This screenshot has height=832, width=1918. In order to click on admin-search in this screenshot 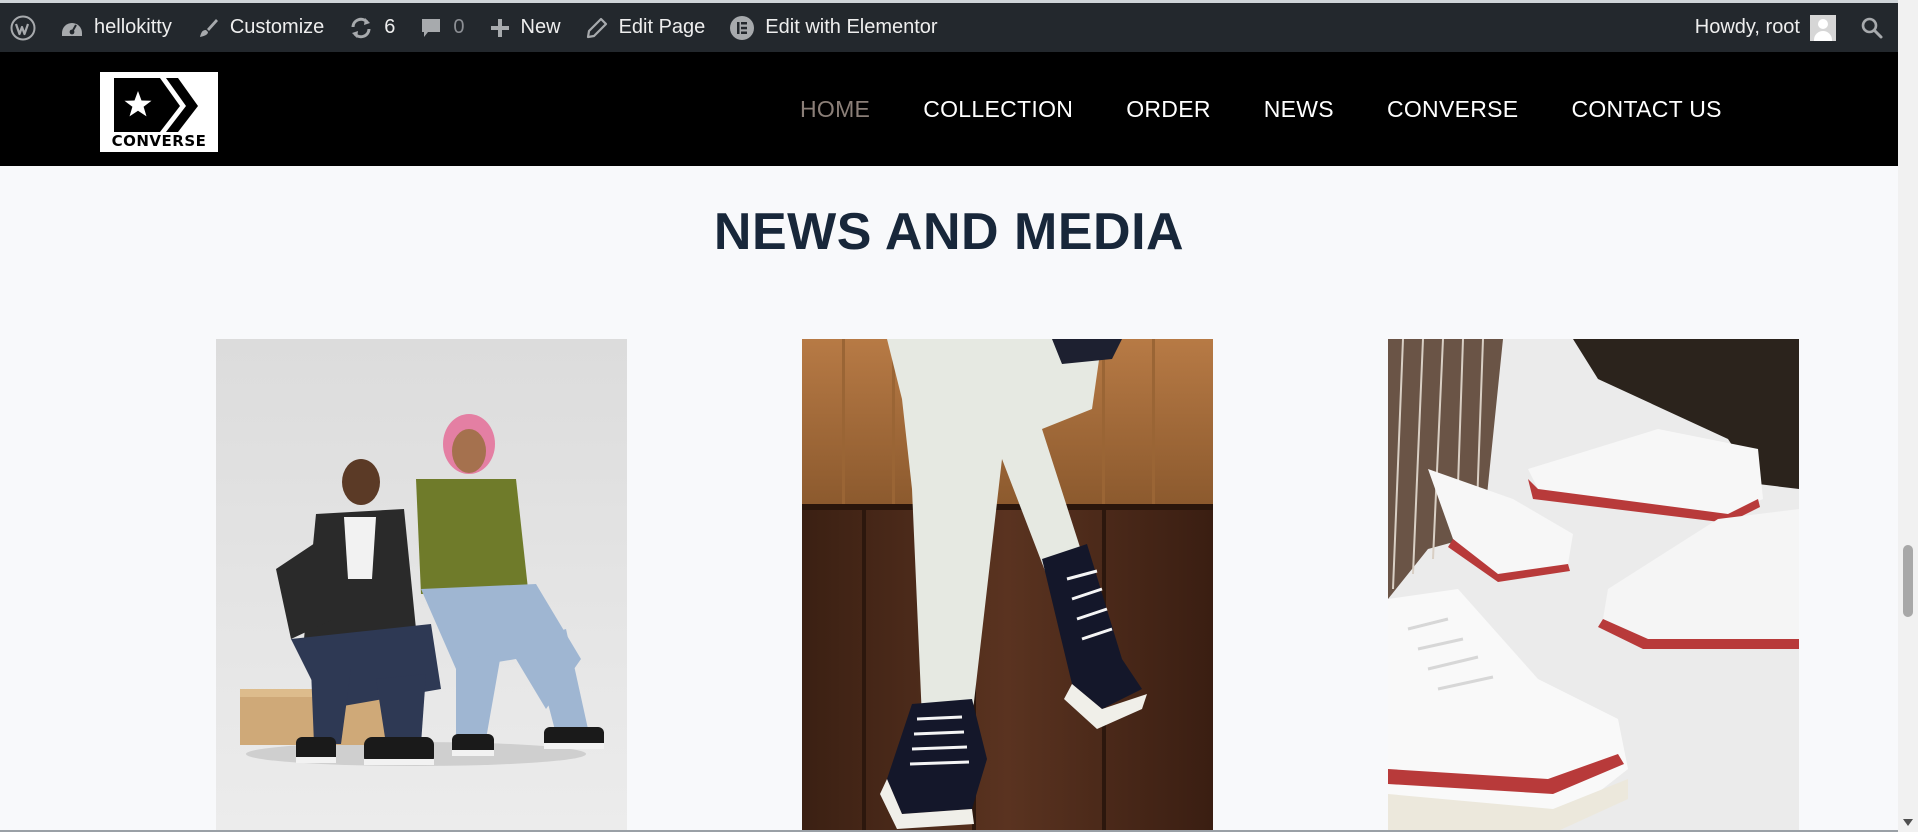, I will do `click(1873, 27)`.